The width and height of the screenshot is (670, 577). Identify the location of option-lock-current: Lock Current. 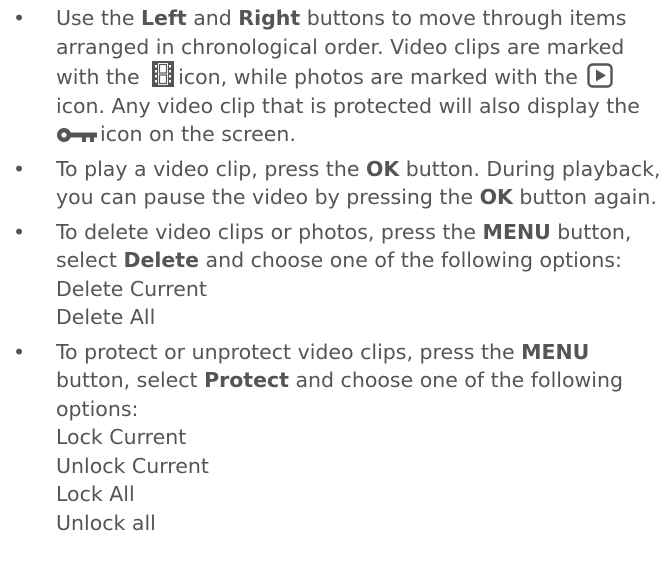
(121, 437).